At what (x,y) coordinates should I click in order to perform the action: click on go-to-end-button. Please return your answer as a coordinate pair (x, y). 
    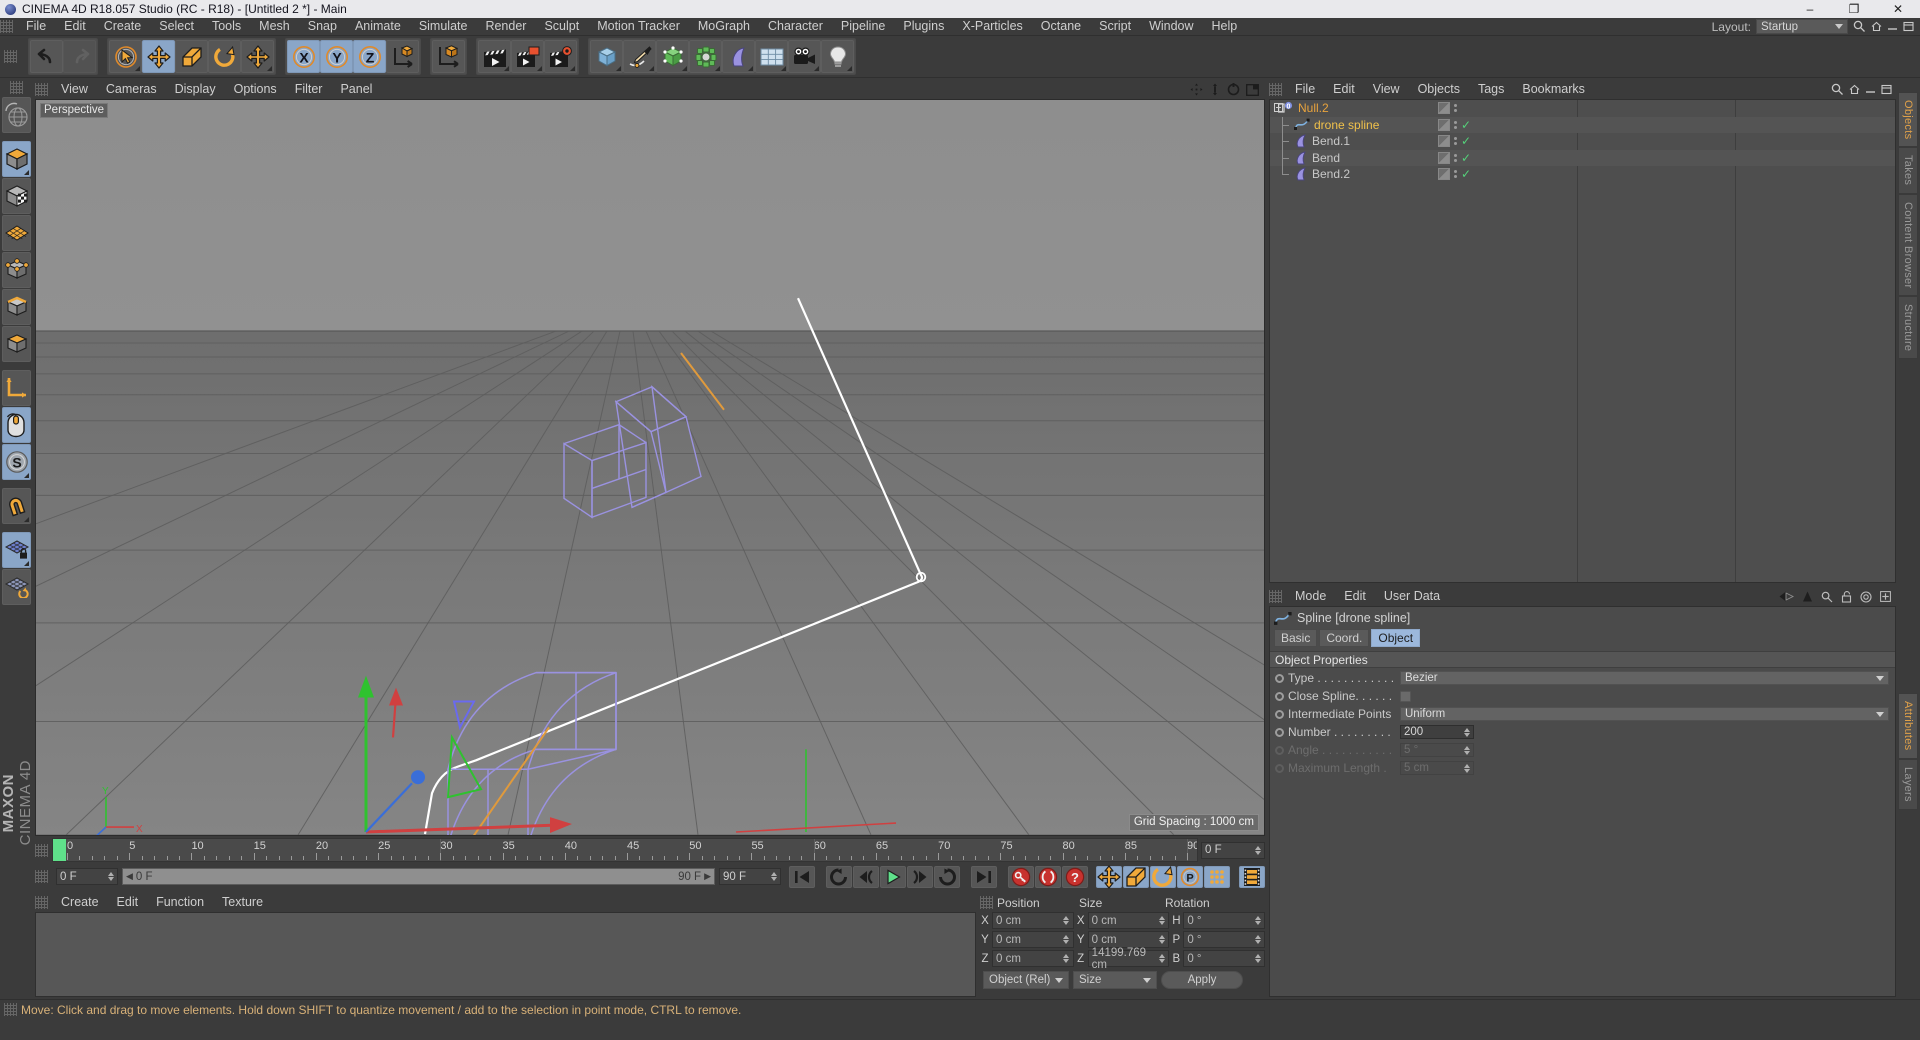
    Looking at the image, I should click on (984, 876).